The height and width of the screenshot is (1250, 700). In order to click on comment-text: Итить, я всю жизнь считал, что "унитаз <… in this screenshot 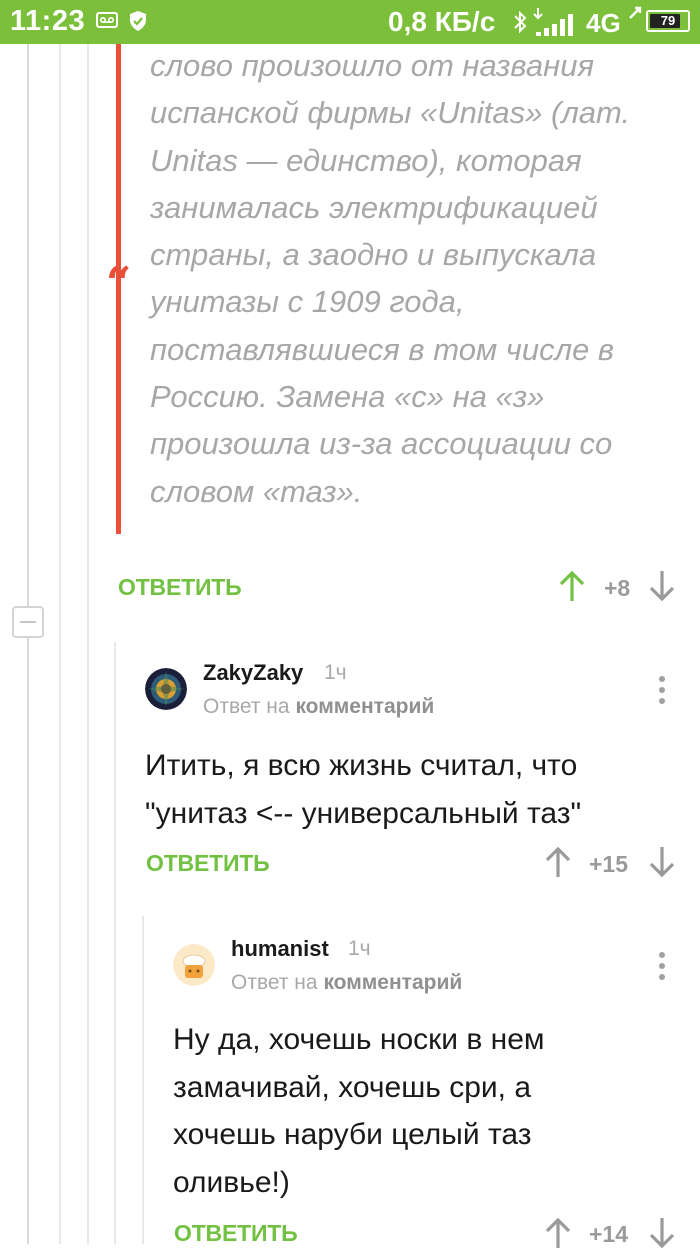, I will do `click(363, 789)`.